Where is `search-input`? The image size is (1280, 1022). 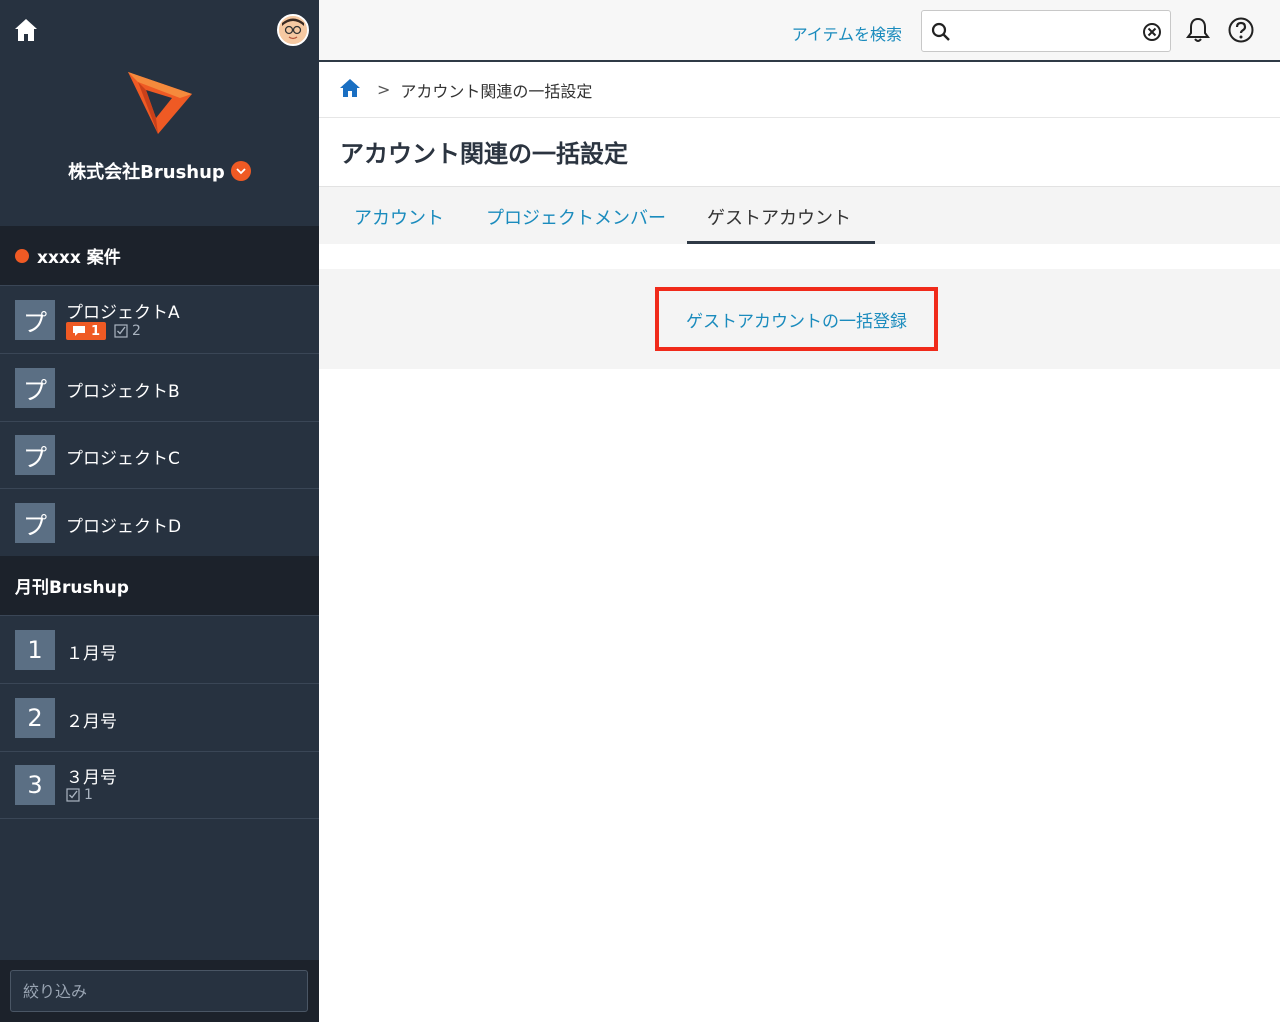 search-input is located at coordinates (1046, 31).